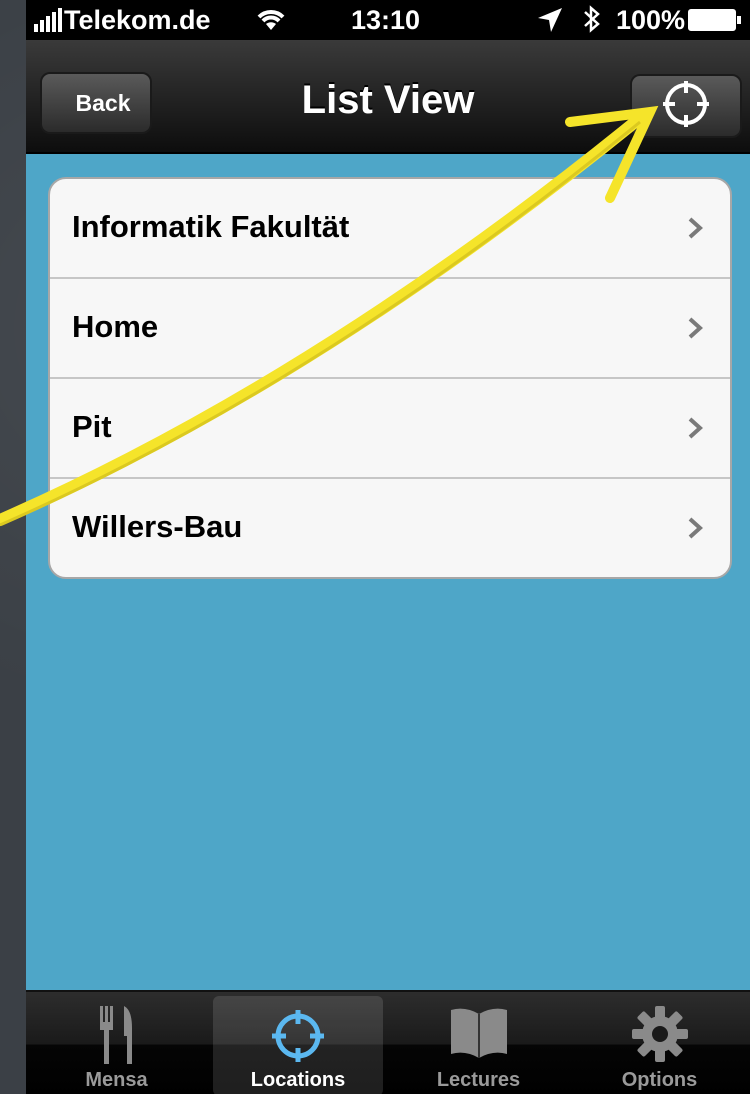 This screenshot has height=1094, width=750. Describe the element at coordinates (651, 20) in the screenshot. I see `battery-percent: 100%` at that location.